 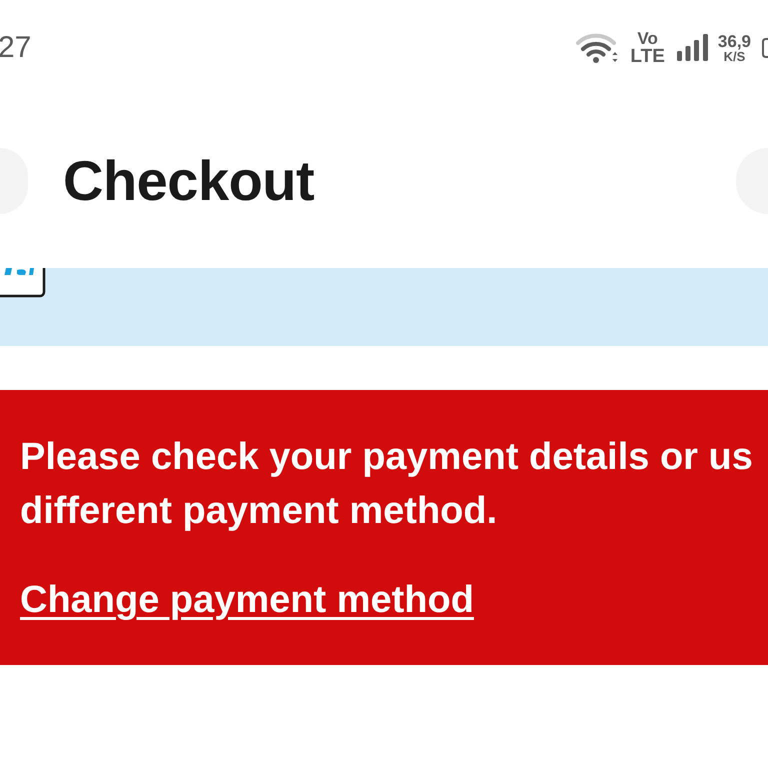 I want to click on signal-icon, so click(x=692, y=47).